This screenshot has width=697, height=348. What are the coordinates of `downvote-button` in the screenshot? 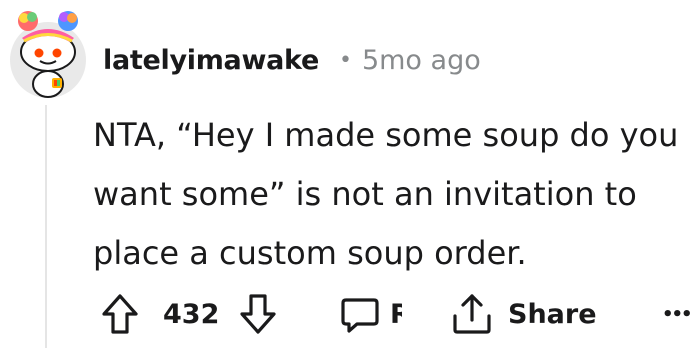 It's located at (258, 314).